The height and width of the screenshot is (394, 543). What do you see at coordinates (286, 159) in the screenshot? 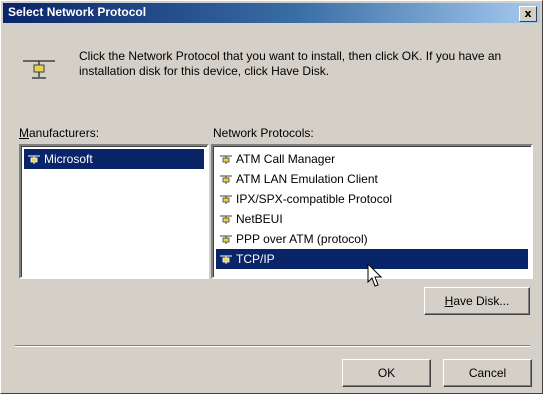
I see `list-item-label: ATM Call Manager` at bounding box center [286, 159].